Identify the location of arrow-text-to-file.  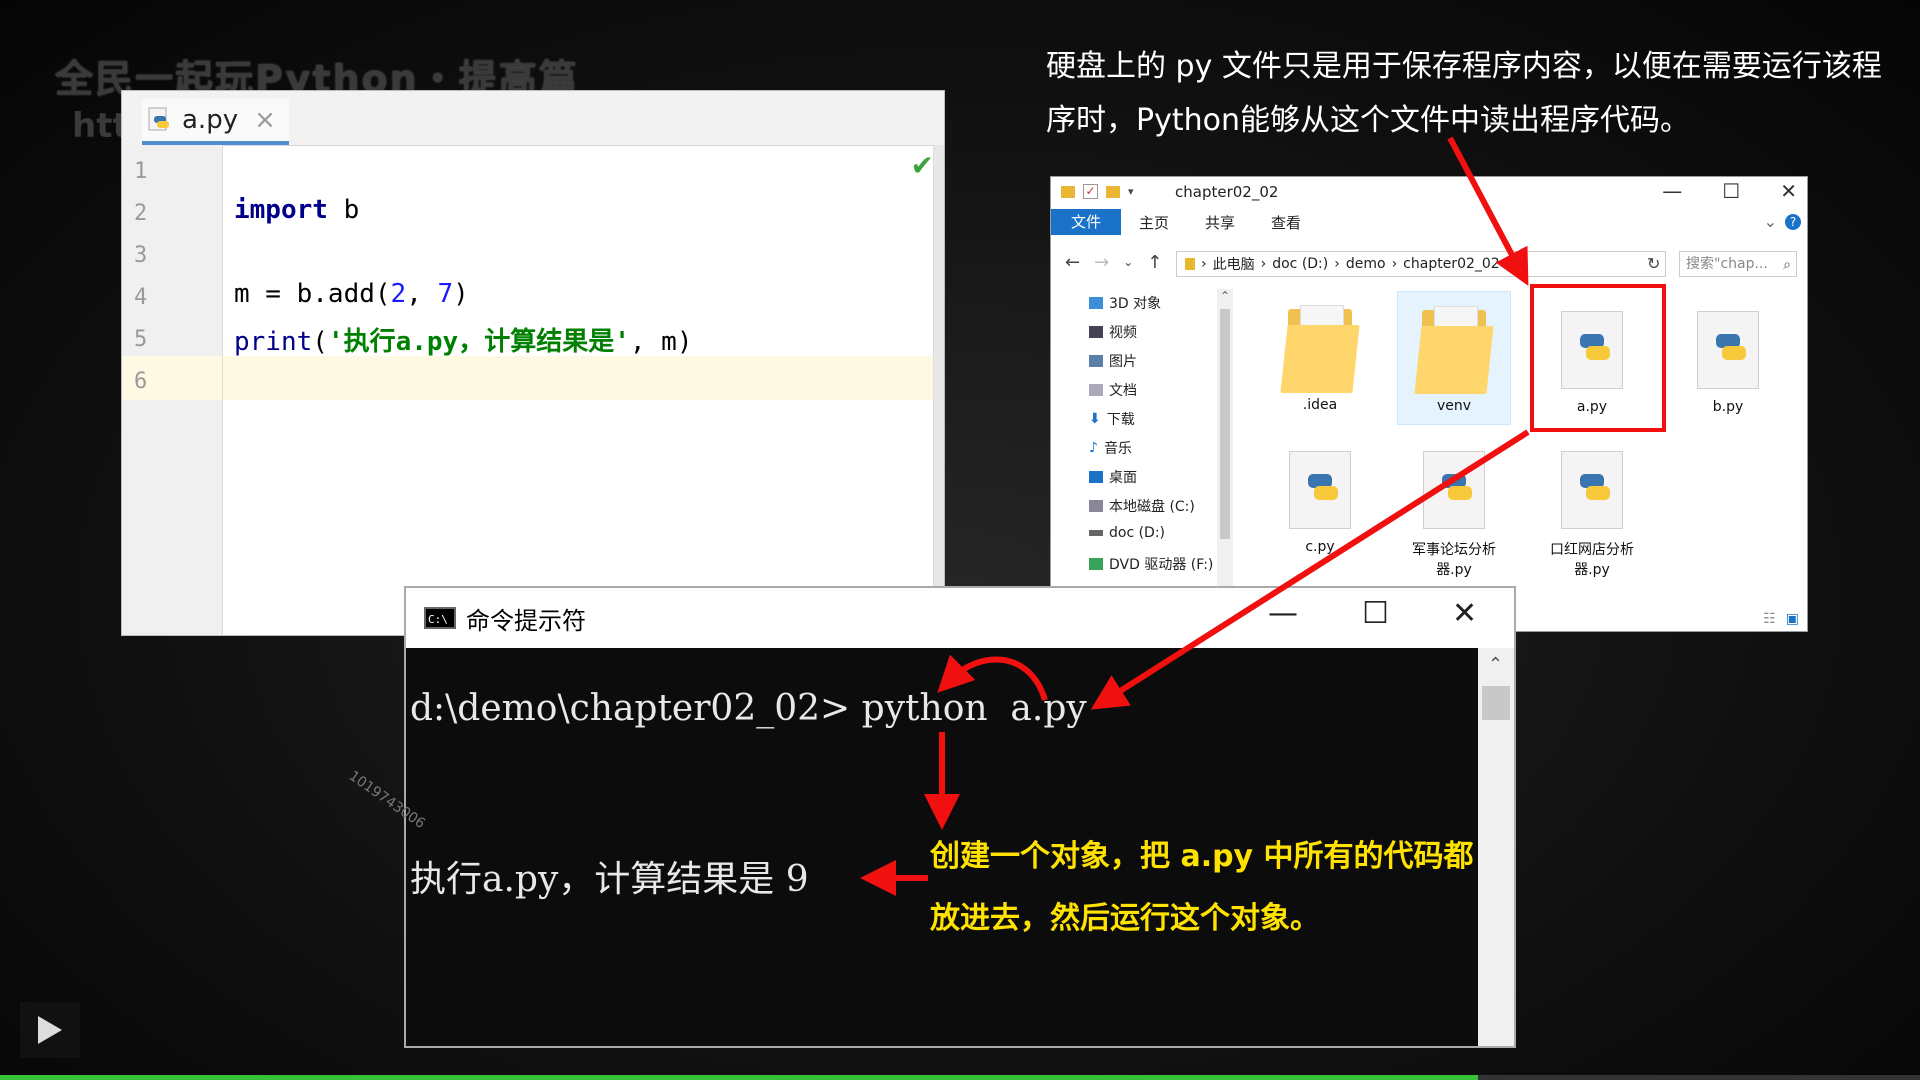
(1488, 211).